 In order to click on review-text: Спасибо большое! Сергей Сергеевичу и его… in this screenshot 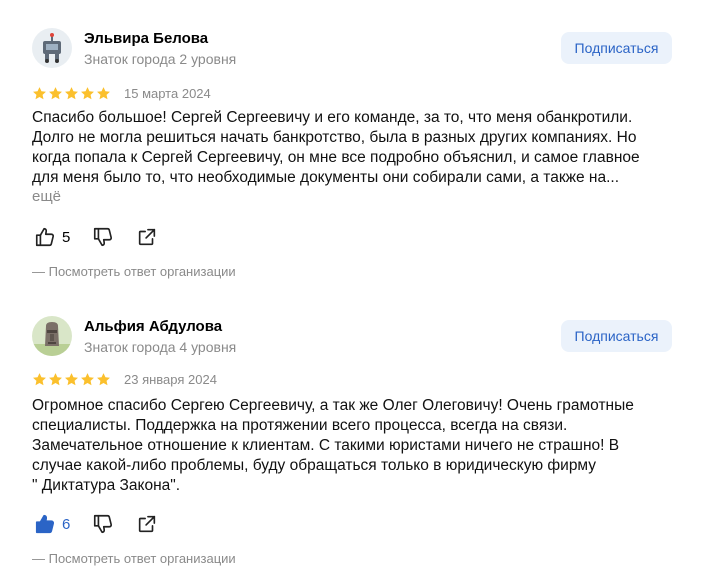, I will do `click(357, 148)`.